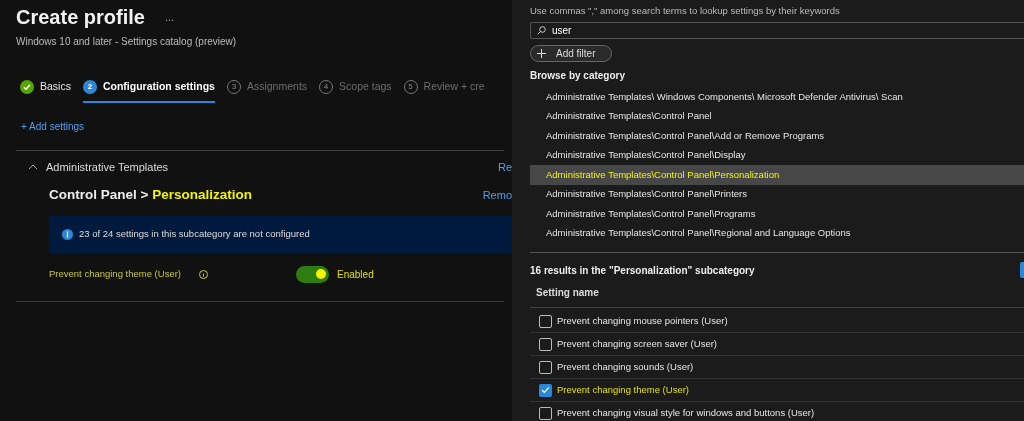 The image size is (1024, 421). I want to click on category-item: Administrative Templates\Control Panel\Regional and Language Options, so click(777, 233).